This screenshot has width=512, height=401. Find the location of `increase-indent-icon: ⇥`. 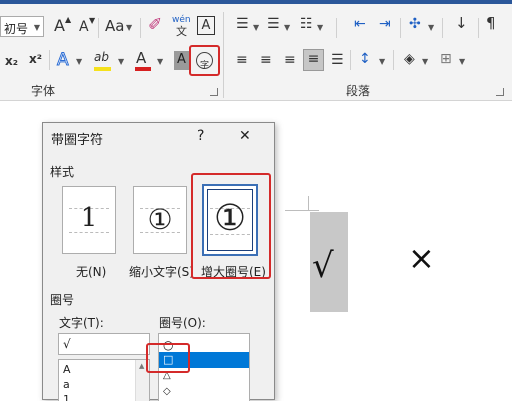

increase-indent-icon: ⇥ is located at coordinates (385, 24).